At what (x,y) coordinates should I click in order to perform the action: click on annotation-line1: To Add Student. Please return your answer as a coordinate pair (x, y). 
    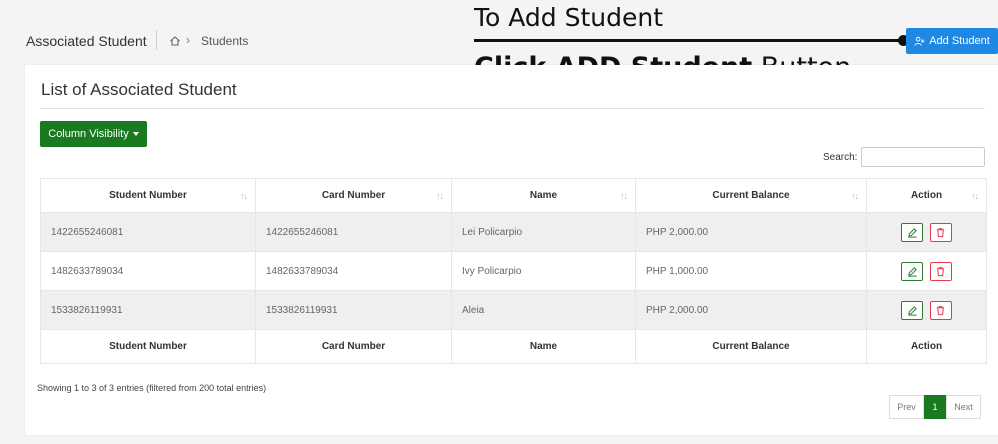
    Looking at the image, I should click on (569, 17).